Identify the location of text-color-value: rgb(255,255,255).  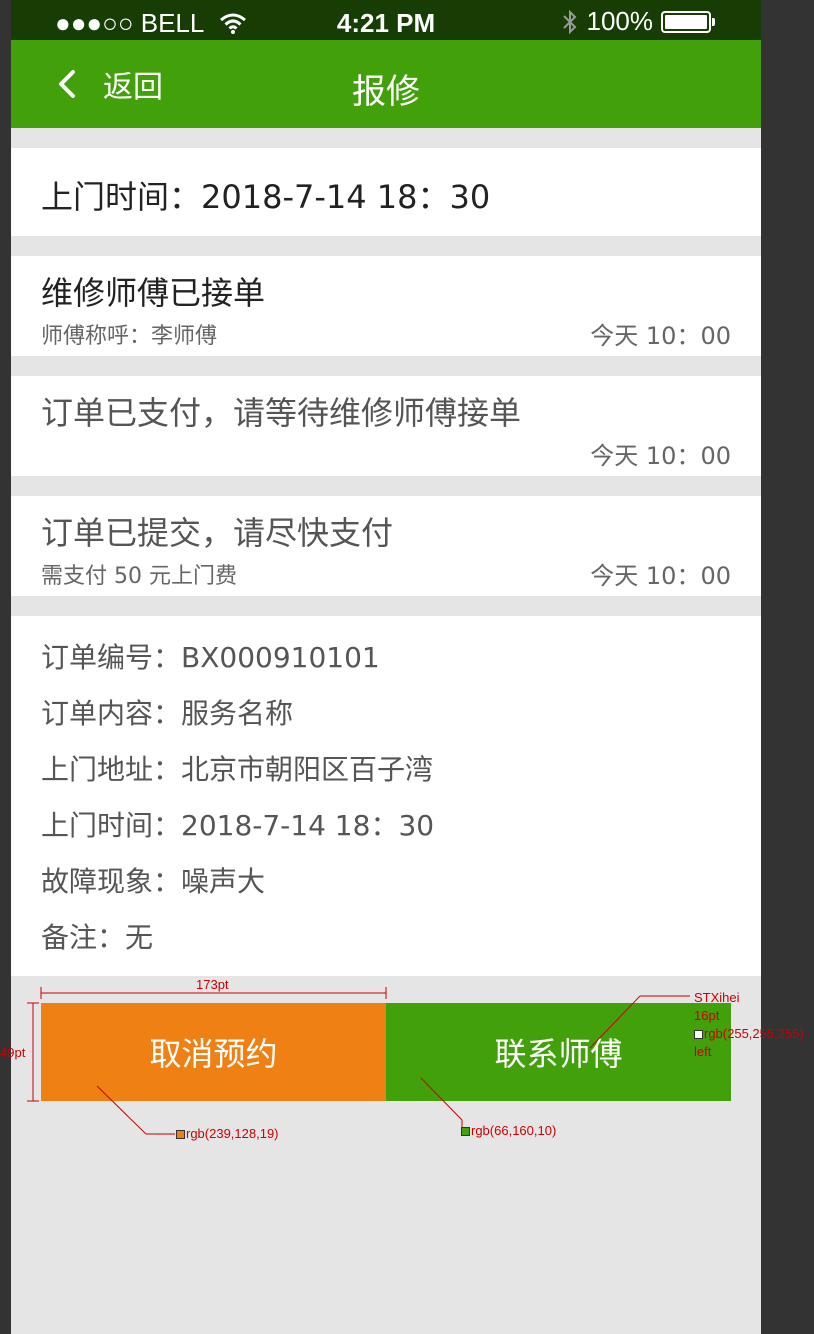
(754, 1033).